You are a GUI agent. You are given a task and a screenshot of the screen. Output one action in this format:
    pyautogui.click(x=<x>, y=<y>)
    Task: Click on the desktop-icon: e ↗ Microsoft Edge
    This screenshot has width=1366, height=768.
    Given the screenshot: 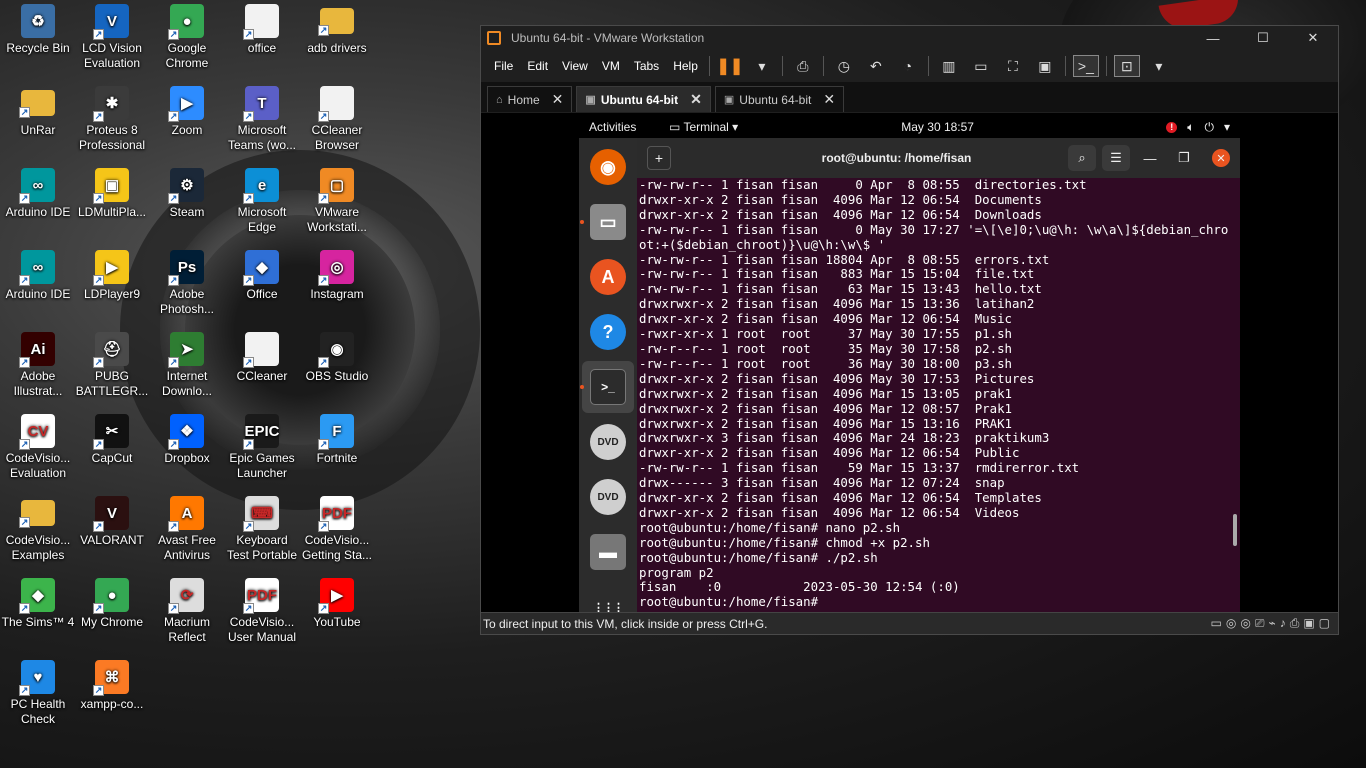 What is the action you would take?
    pyautogui.click(x=262, y=199)
    